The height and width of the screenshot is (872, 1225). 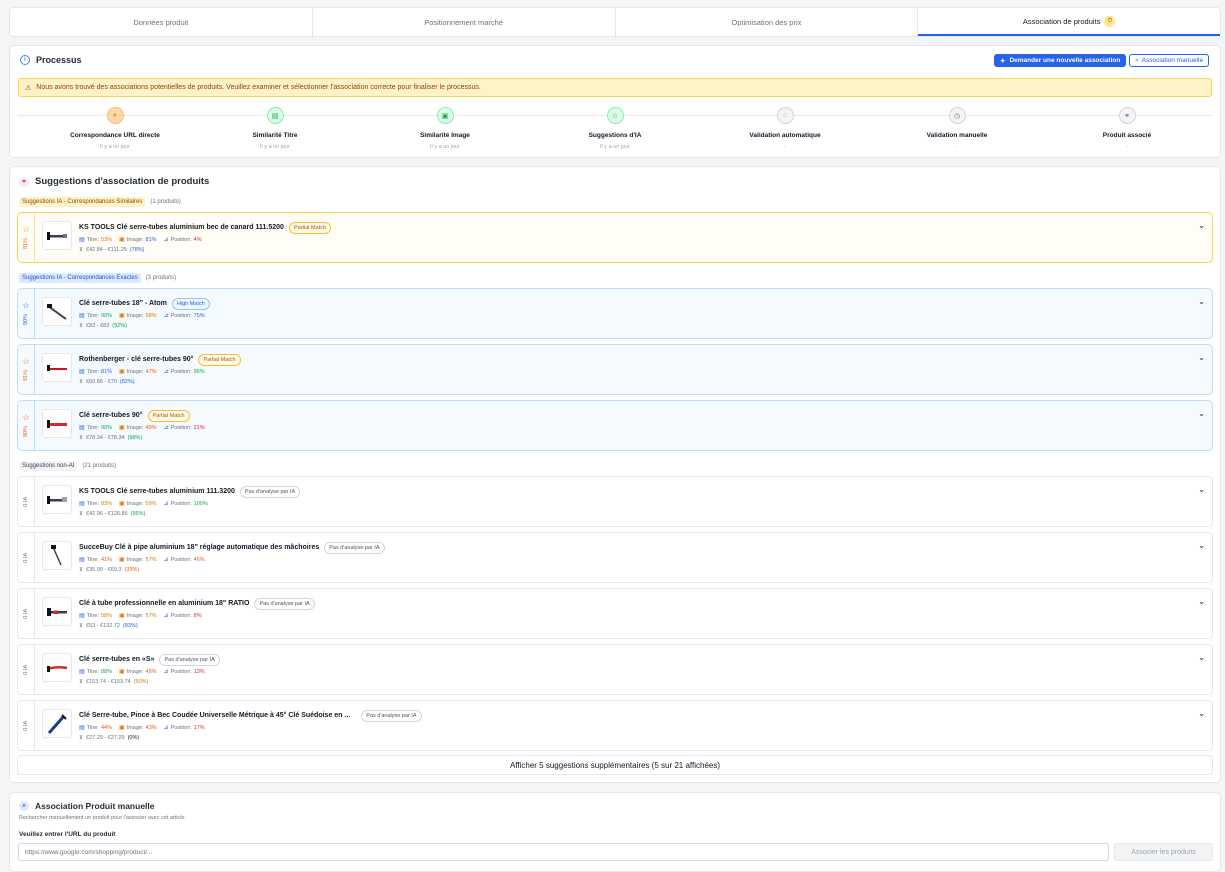 What do you see at coordinates (26, 425) in the screenshot?
I see `score-column: ☆ 80%` at bounding box center [26, 425].